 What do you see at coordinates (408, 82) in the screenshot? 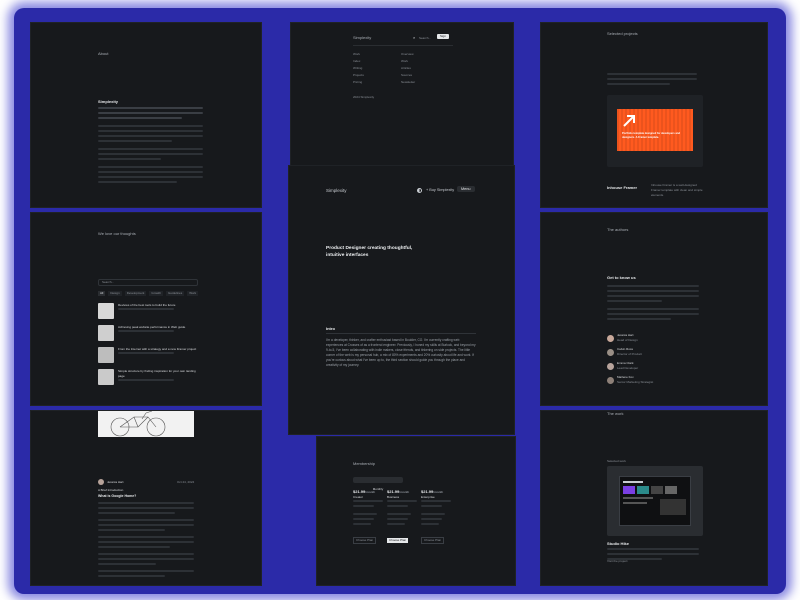
I see `menu-item: Newsletter` at bounding box center [408, 82].